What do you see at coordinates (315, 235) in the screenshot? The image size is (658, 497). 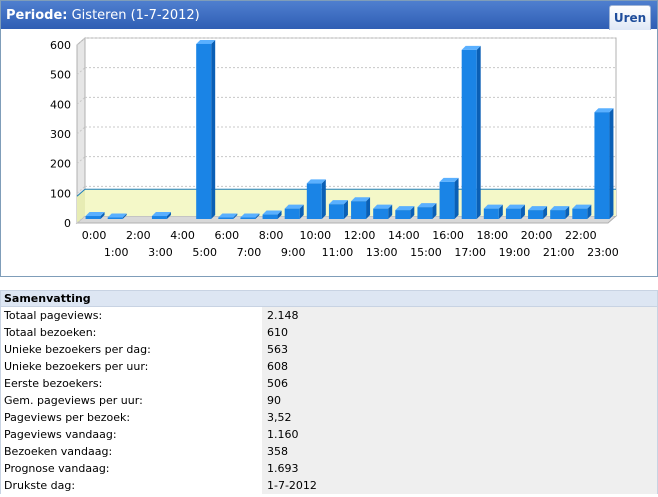 I see `x-tick-label: 10:00` at bounding box center [315, 235].